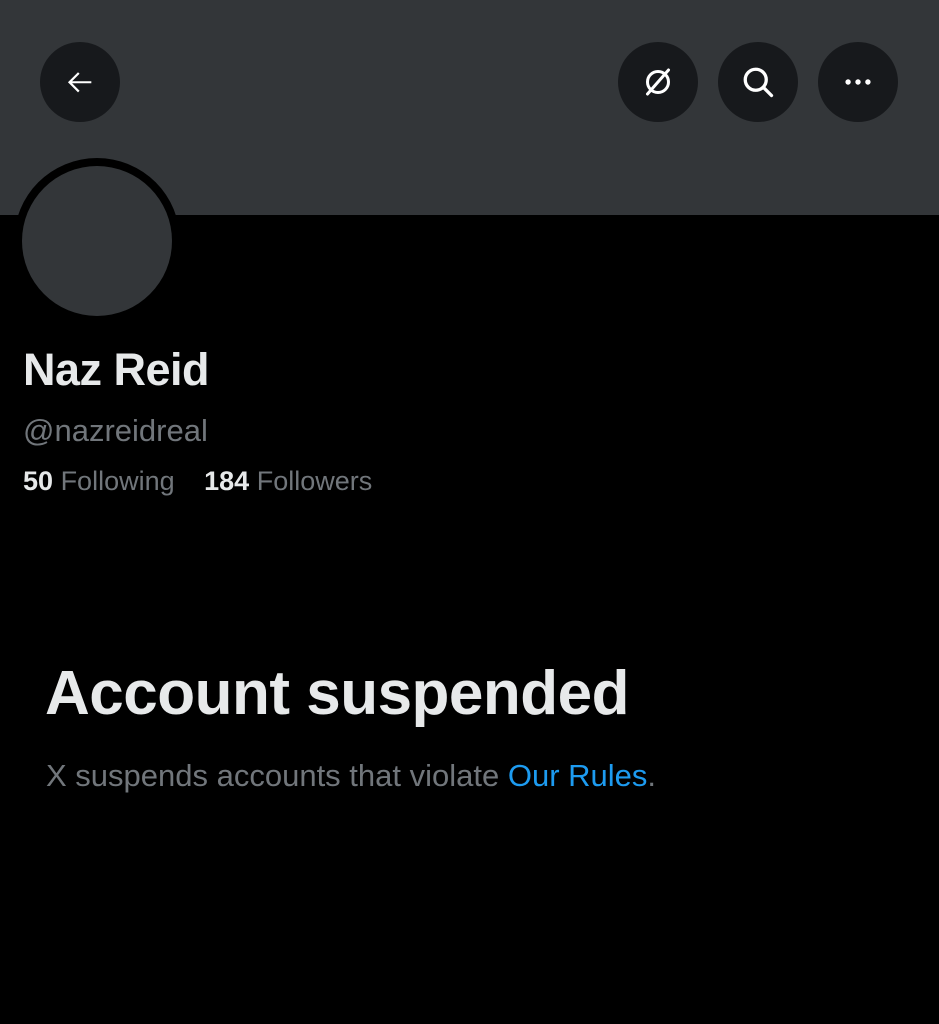  Describe the element at coordinates (115, 430) in the screenshot. I see `user-handle: @nazreidreal` at that location.